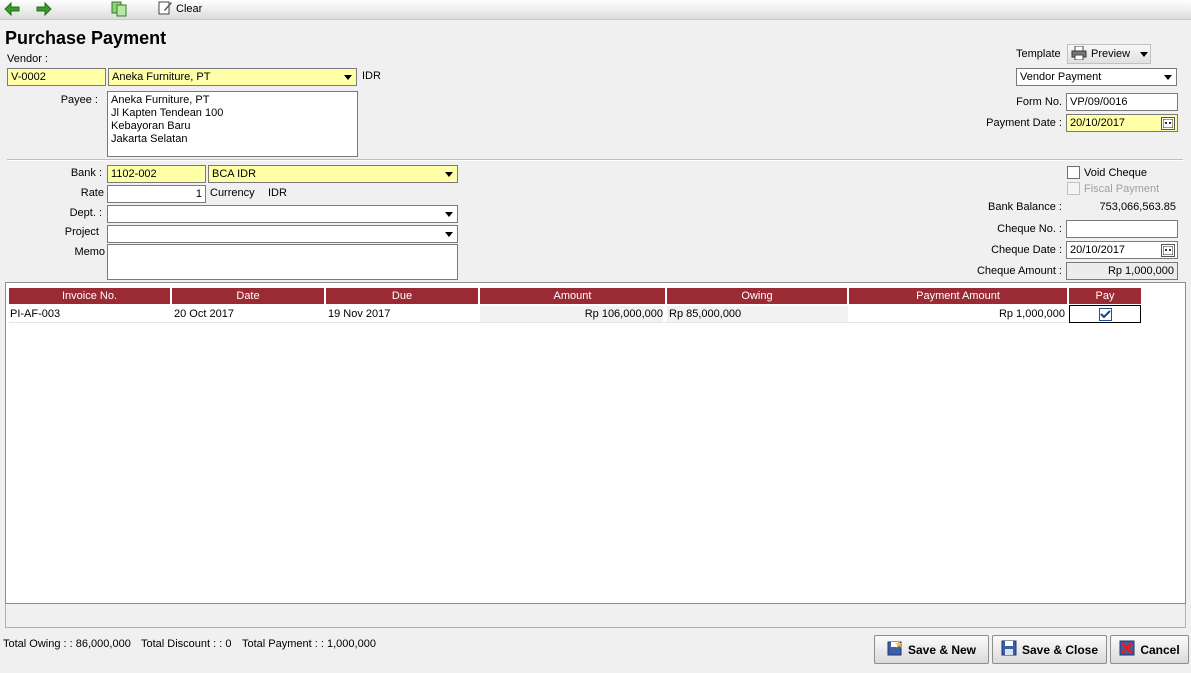 This screenshot has width=1191, height=673. I want to click on save-icon, so click(1009, 649).